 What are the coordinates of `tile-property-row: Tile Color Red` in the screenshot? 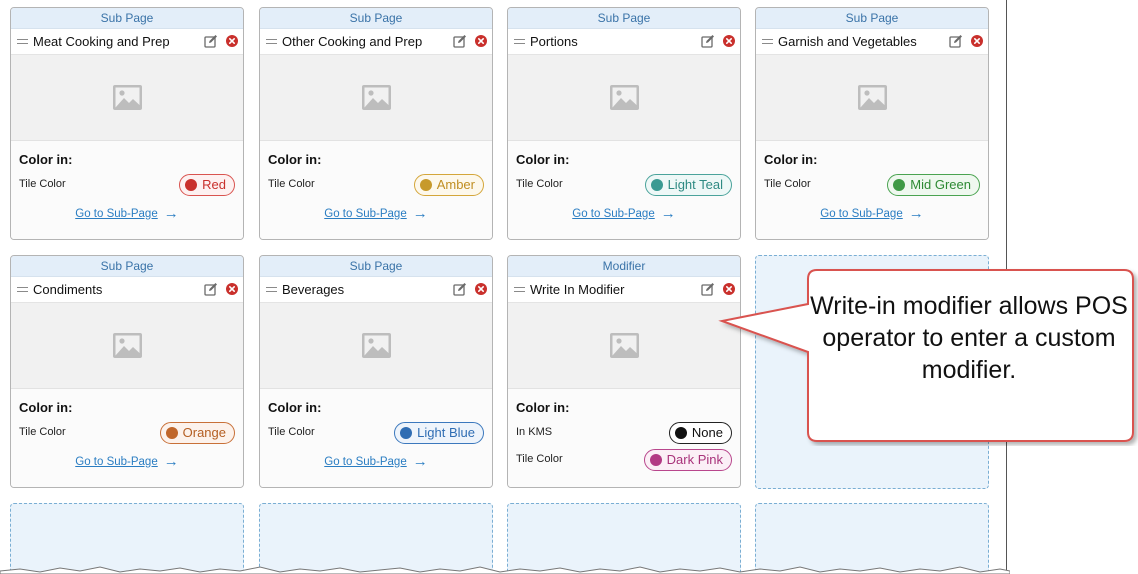 It's located at (127, 185).